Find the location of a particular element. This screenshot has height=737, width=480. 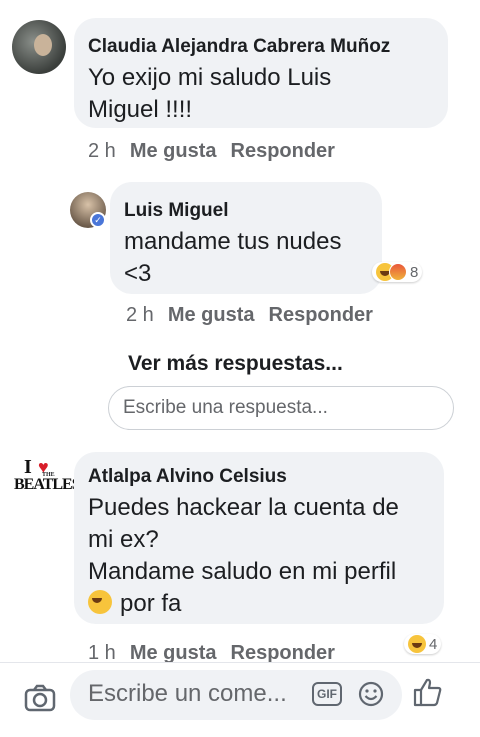

haha-reaction-icon is located at coordinates (417, 644).